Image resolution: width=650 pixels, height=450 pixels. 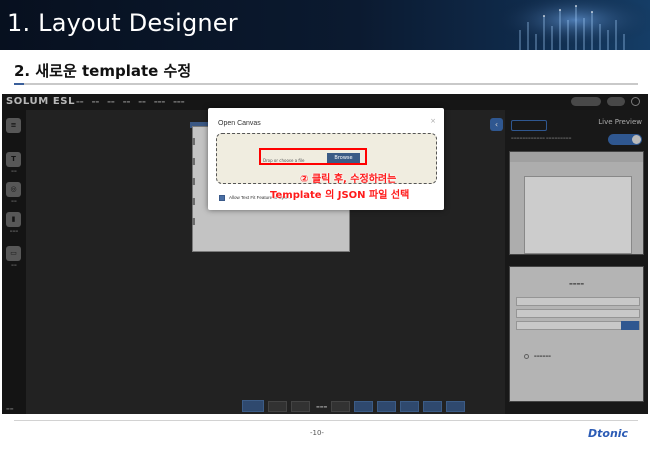 I want to click on subtitle-divider, so click(x=326, y=84).